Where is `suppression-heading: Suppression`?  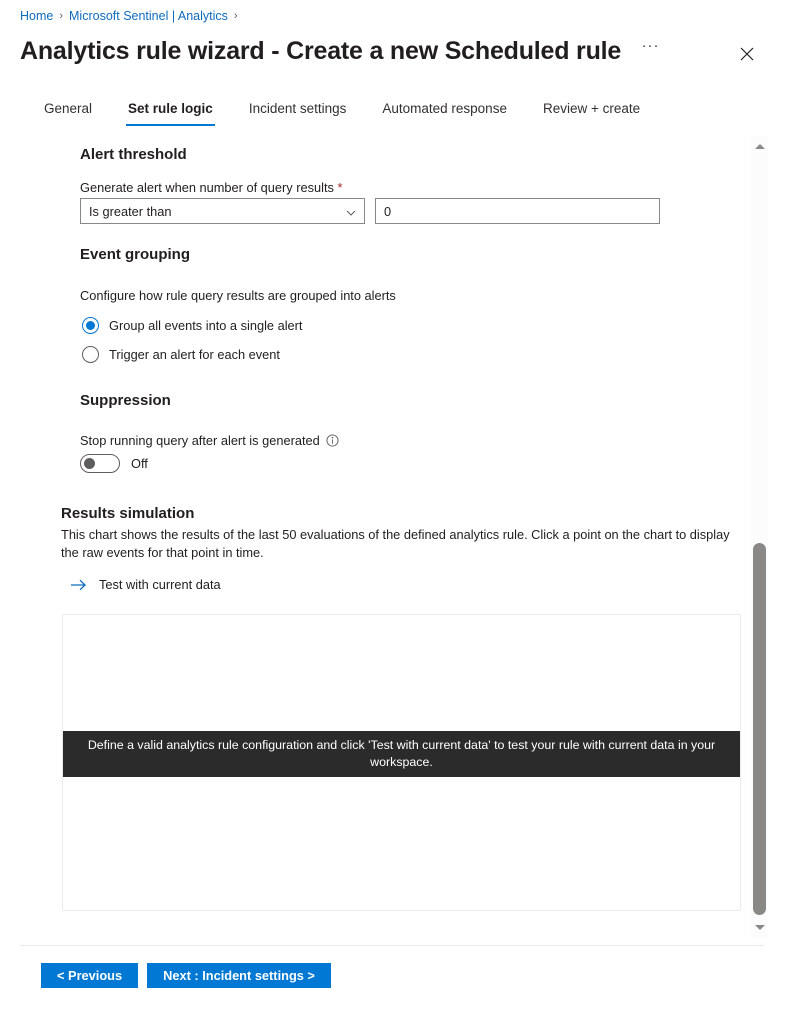 suppression-heading: Suppression is located at coordinates (125, 400).